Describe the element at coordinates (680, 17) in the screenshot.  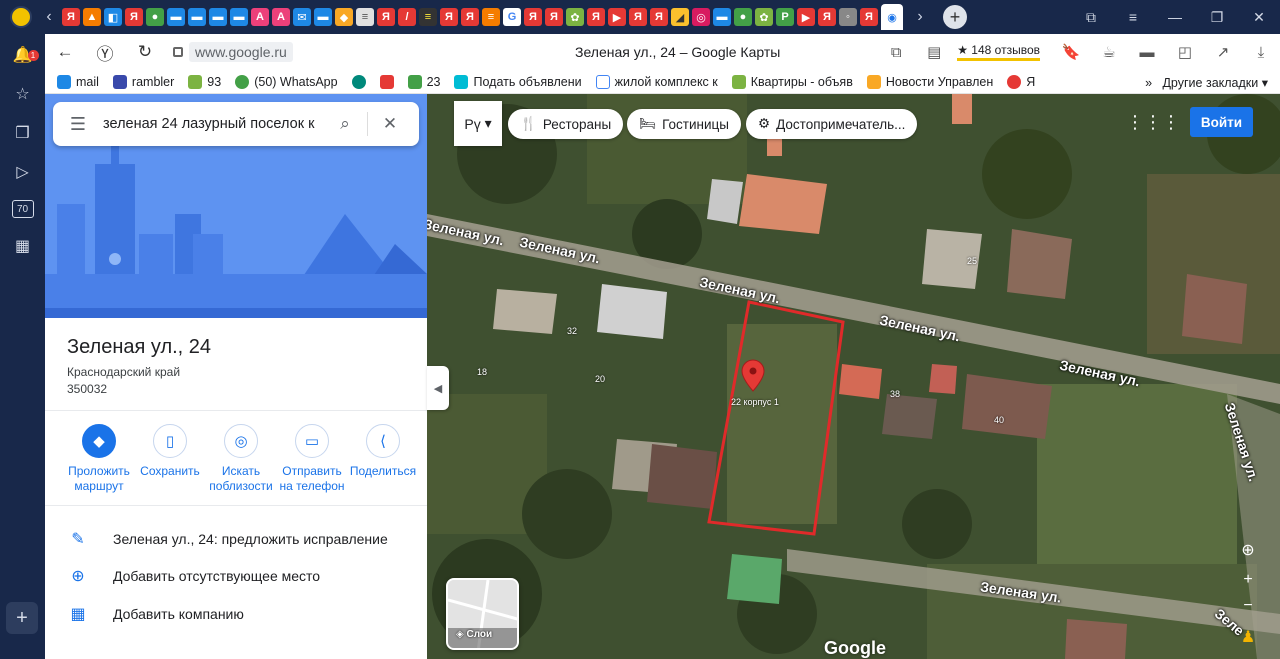
I see `tab-favicon: ◢` at that location.